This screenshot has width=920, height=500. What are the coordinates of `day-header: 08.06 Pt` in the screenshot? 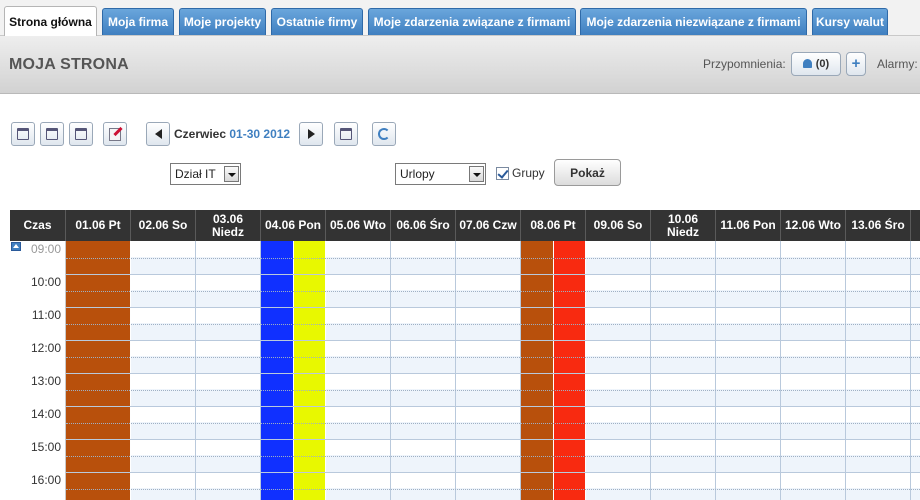 It's located at (553, 225).